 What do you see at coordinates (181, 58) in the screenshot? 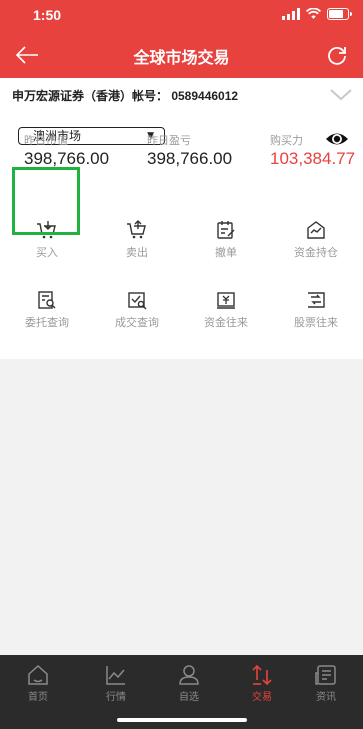
I see `page-title: 全球市场交易` at bounding box center [181, 58].